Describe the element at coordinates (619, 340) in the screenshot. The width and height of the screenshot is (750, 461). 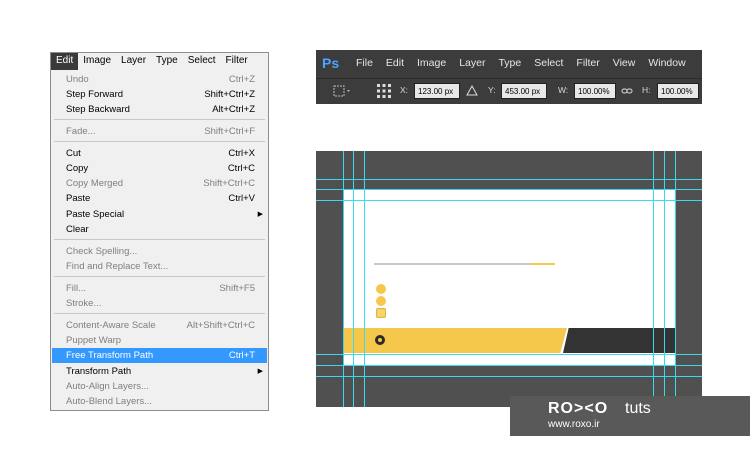
I see `dark-band-shape` at that location.